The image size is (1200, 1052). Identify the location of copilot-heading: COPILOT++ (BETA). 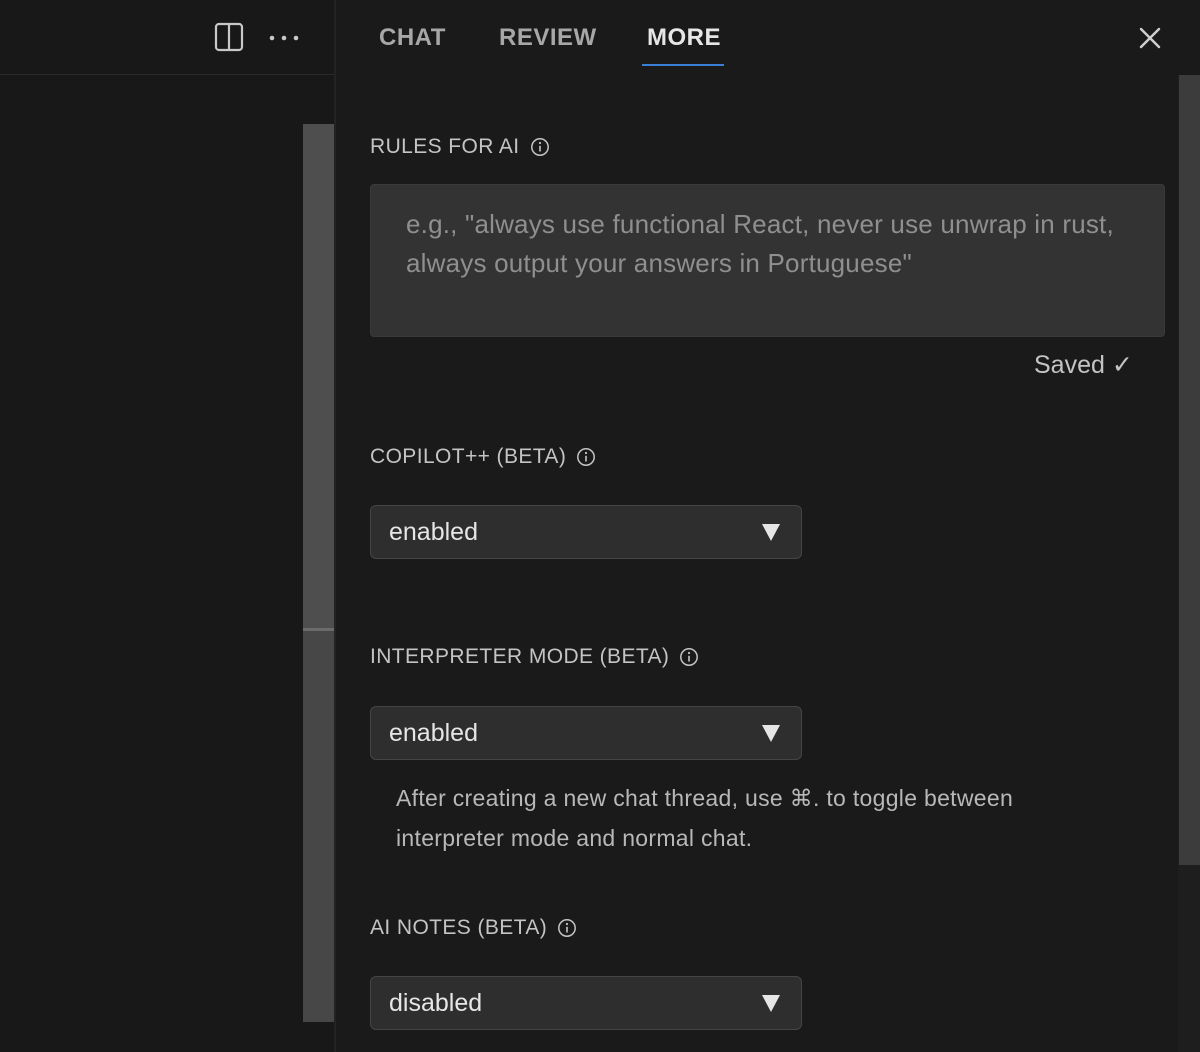
(483, 457).